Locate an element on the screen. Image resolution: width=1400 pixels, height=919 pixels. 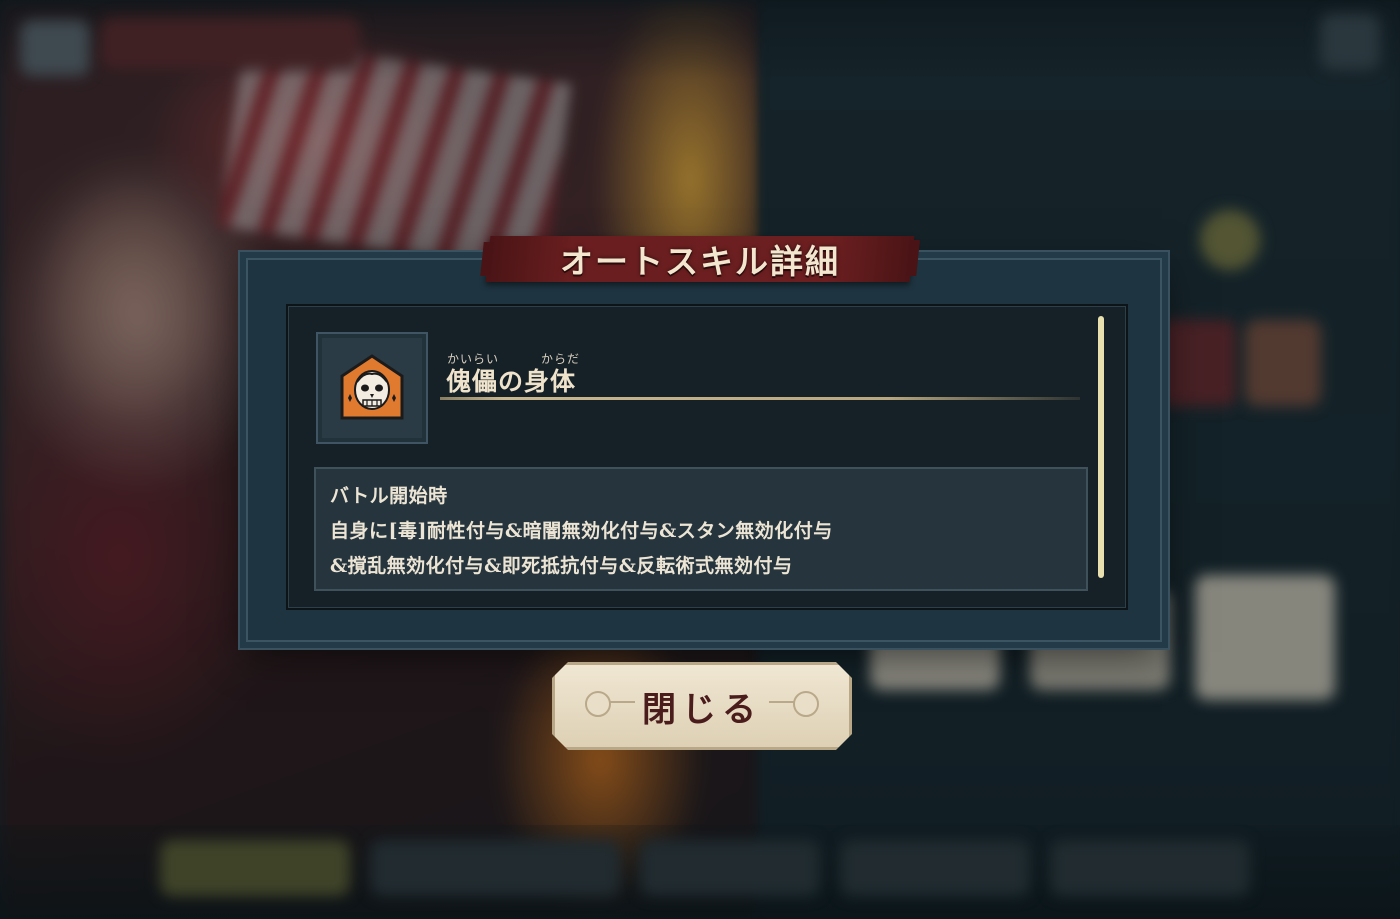
skill-icon-frame is located at coordinates (372, 388).